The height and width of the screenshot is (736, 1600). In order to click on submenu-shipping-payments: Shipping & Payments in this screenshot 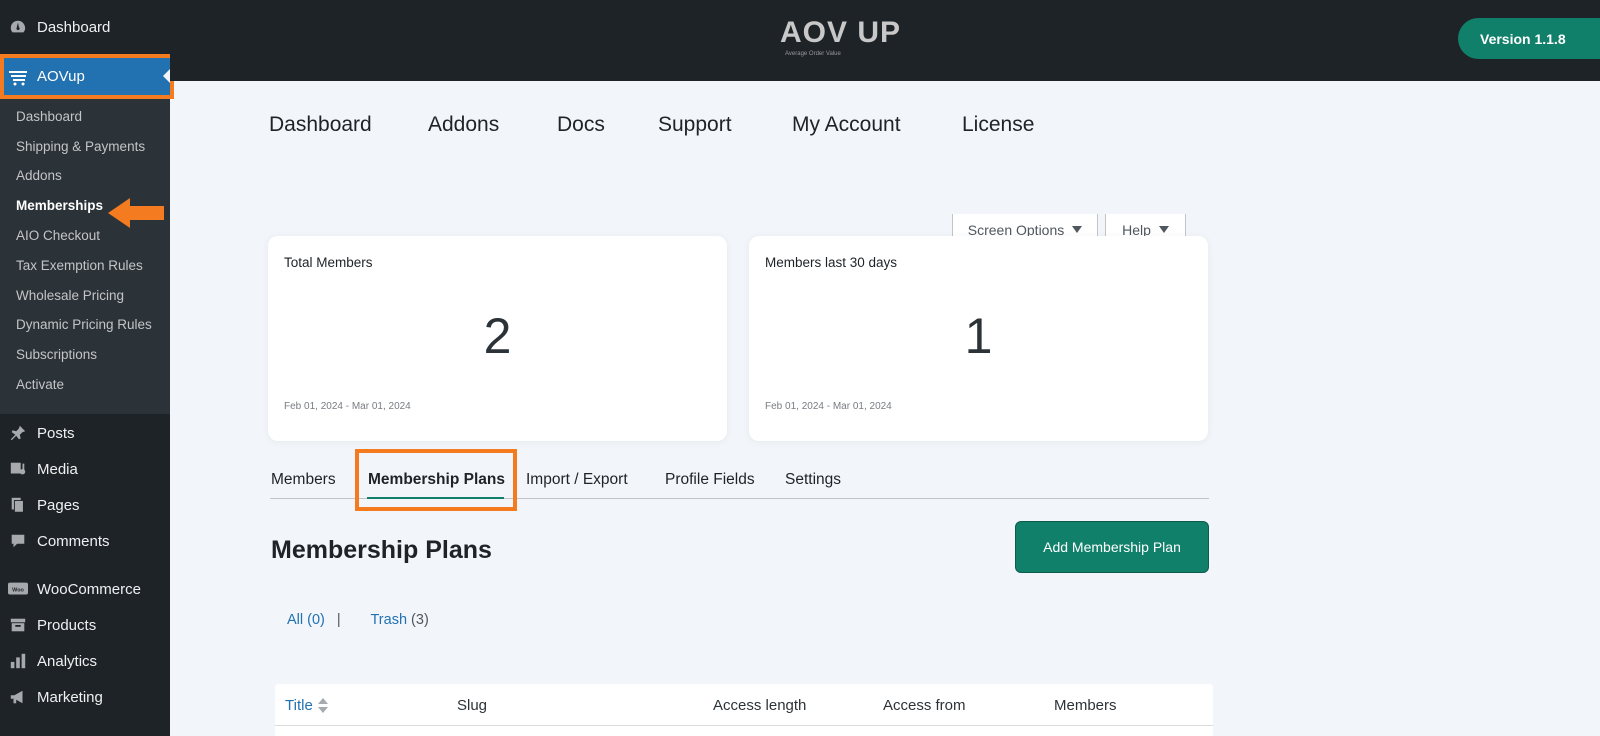, I will do `click(80, 146)`.